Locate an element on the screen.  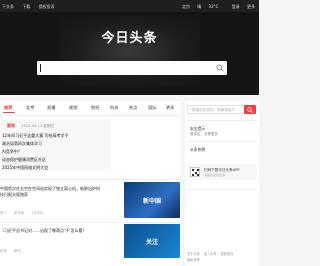
hot-news-item: AI竞争中？ is located at coordinates (12, 152).